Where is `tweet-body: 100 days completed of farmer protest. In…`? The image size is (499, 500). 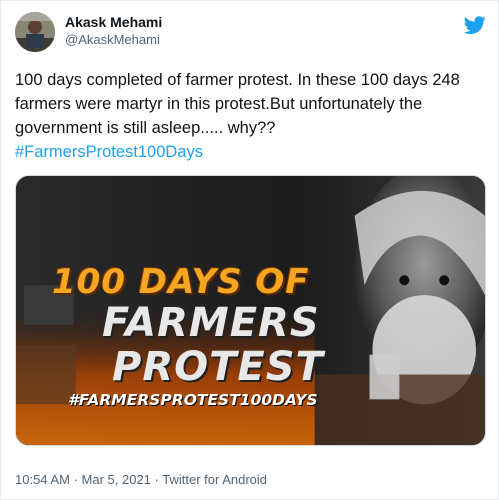
tweet-body: 100 days completed of farmer protest. In… is located at coordinates (237, 104).